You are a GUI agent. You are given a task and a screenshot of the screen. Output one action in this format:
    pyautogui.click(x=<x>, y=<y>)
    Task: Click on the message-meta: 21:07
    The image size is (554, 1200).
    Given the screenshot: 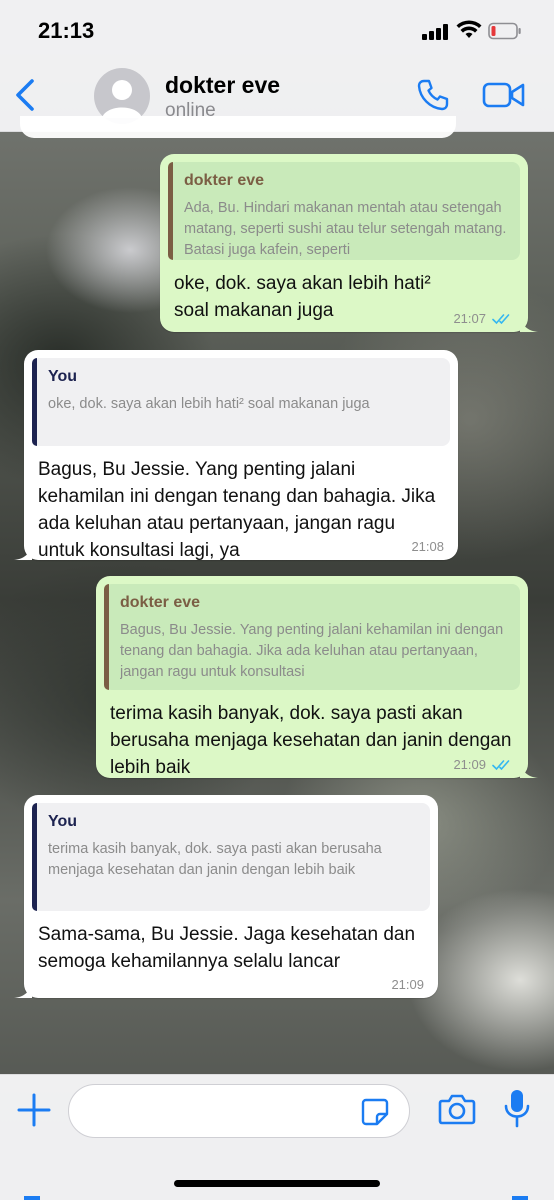 What is the action you would take?
    pyautogui.click(x=483, y=318)
    